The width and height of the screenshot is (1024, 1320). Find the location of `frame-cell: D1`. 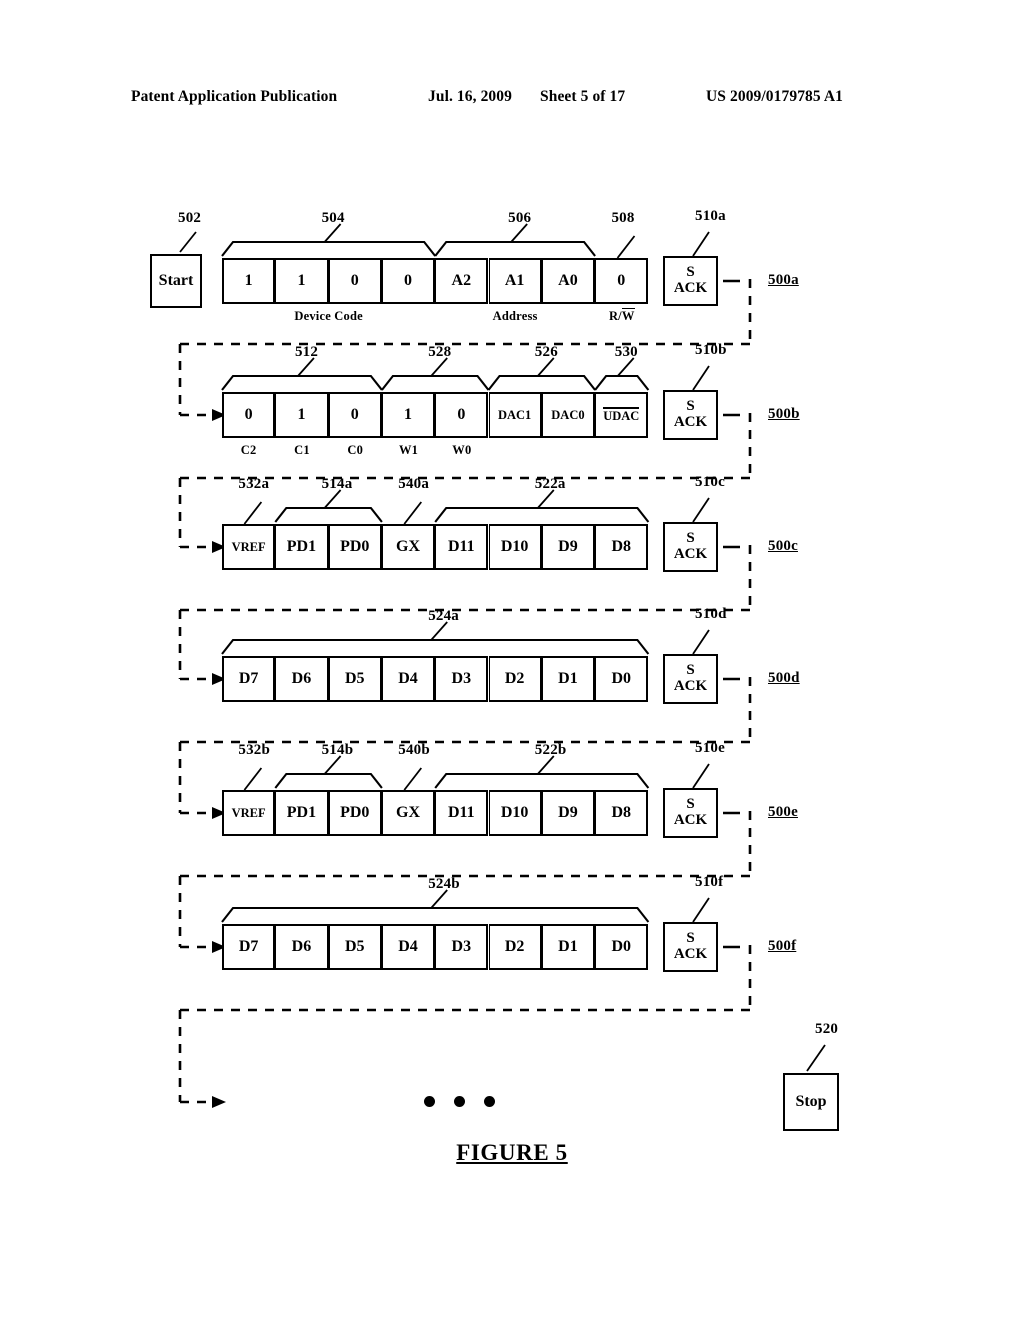

frame-cell: D1 is located at coordinates (568, 947).